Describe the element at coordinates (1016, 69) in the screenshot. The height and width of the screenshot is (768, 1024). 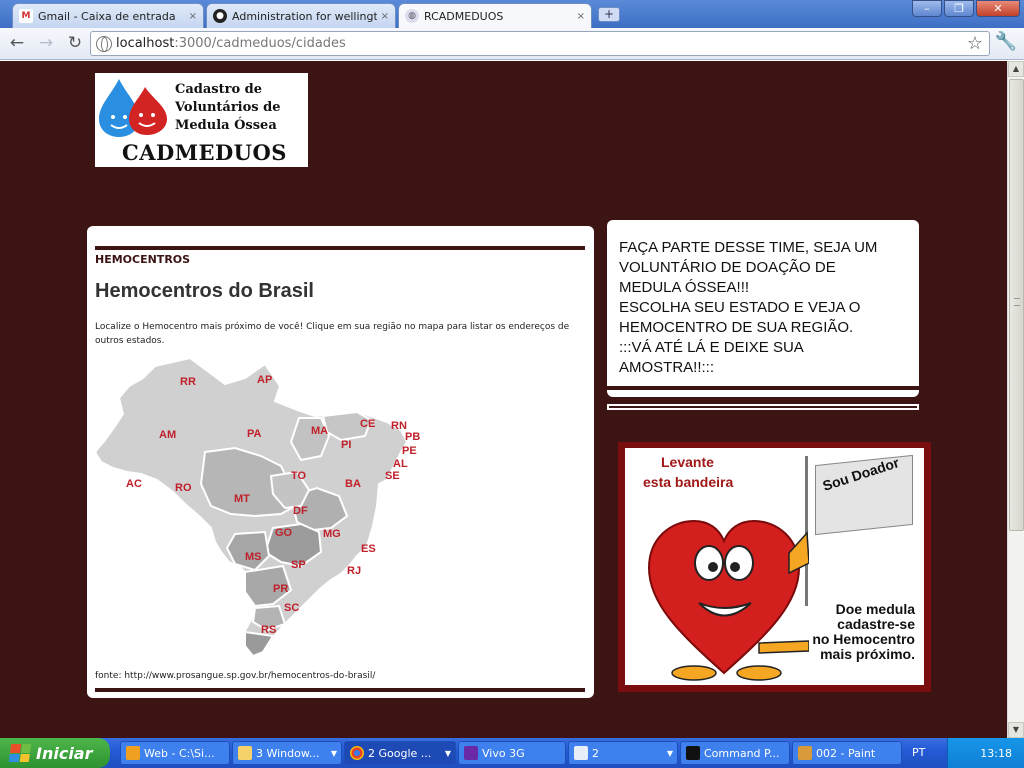
I see `scroll-up-arrow-icon: ▲` at that location.